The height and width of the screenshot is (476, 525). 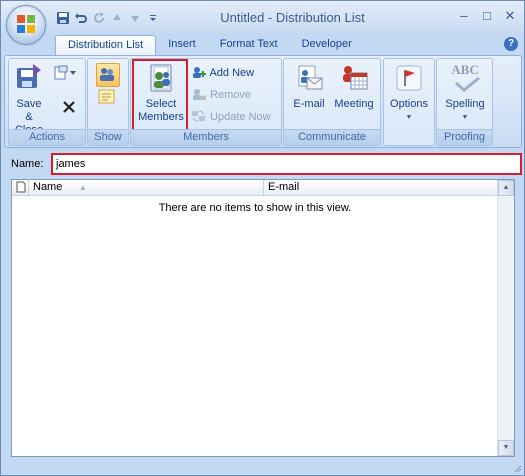 What do you see at coordinates (63, 18) in the screenshot?
I see `save-icon` at bounding box center [63, 18].